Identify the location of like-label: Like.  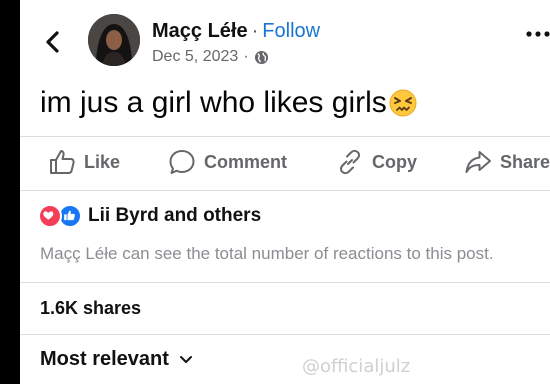
(102, 161).